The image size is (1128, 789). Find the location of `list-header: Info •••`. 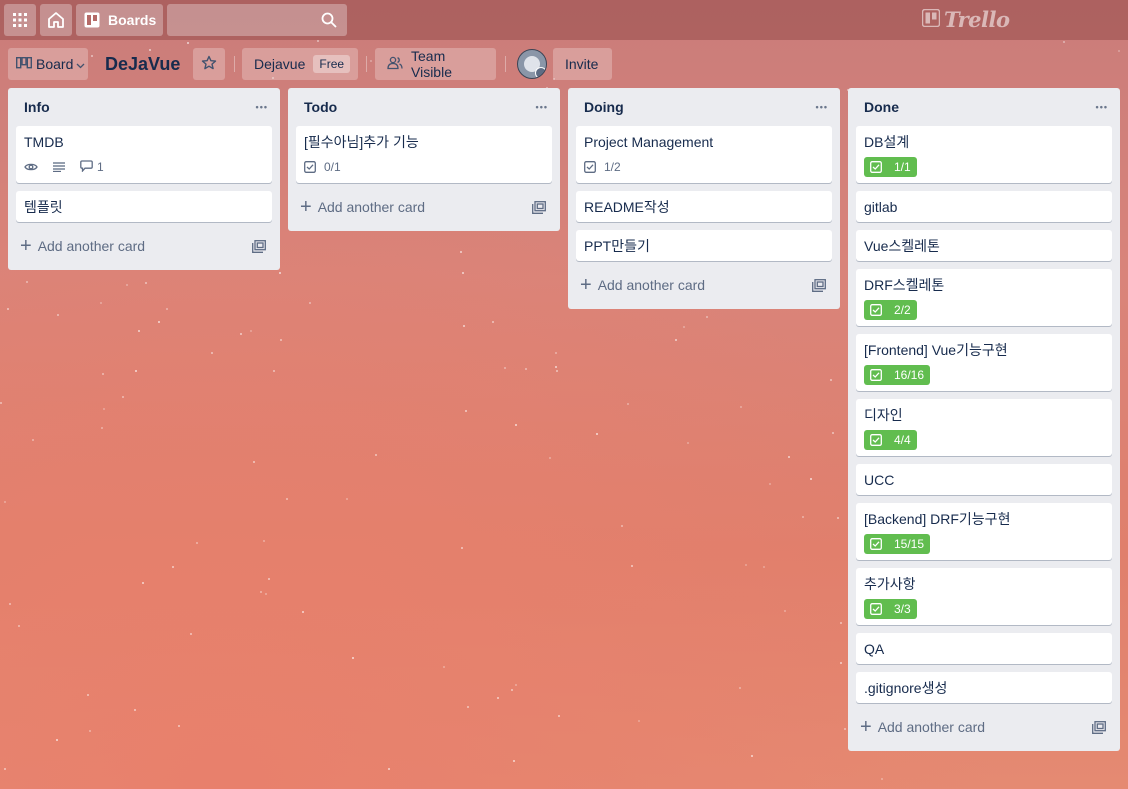

list-header: Info ••• is located at coordinates (144, 107).